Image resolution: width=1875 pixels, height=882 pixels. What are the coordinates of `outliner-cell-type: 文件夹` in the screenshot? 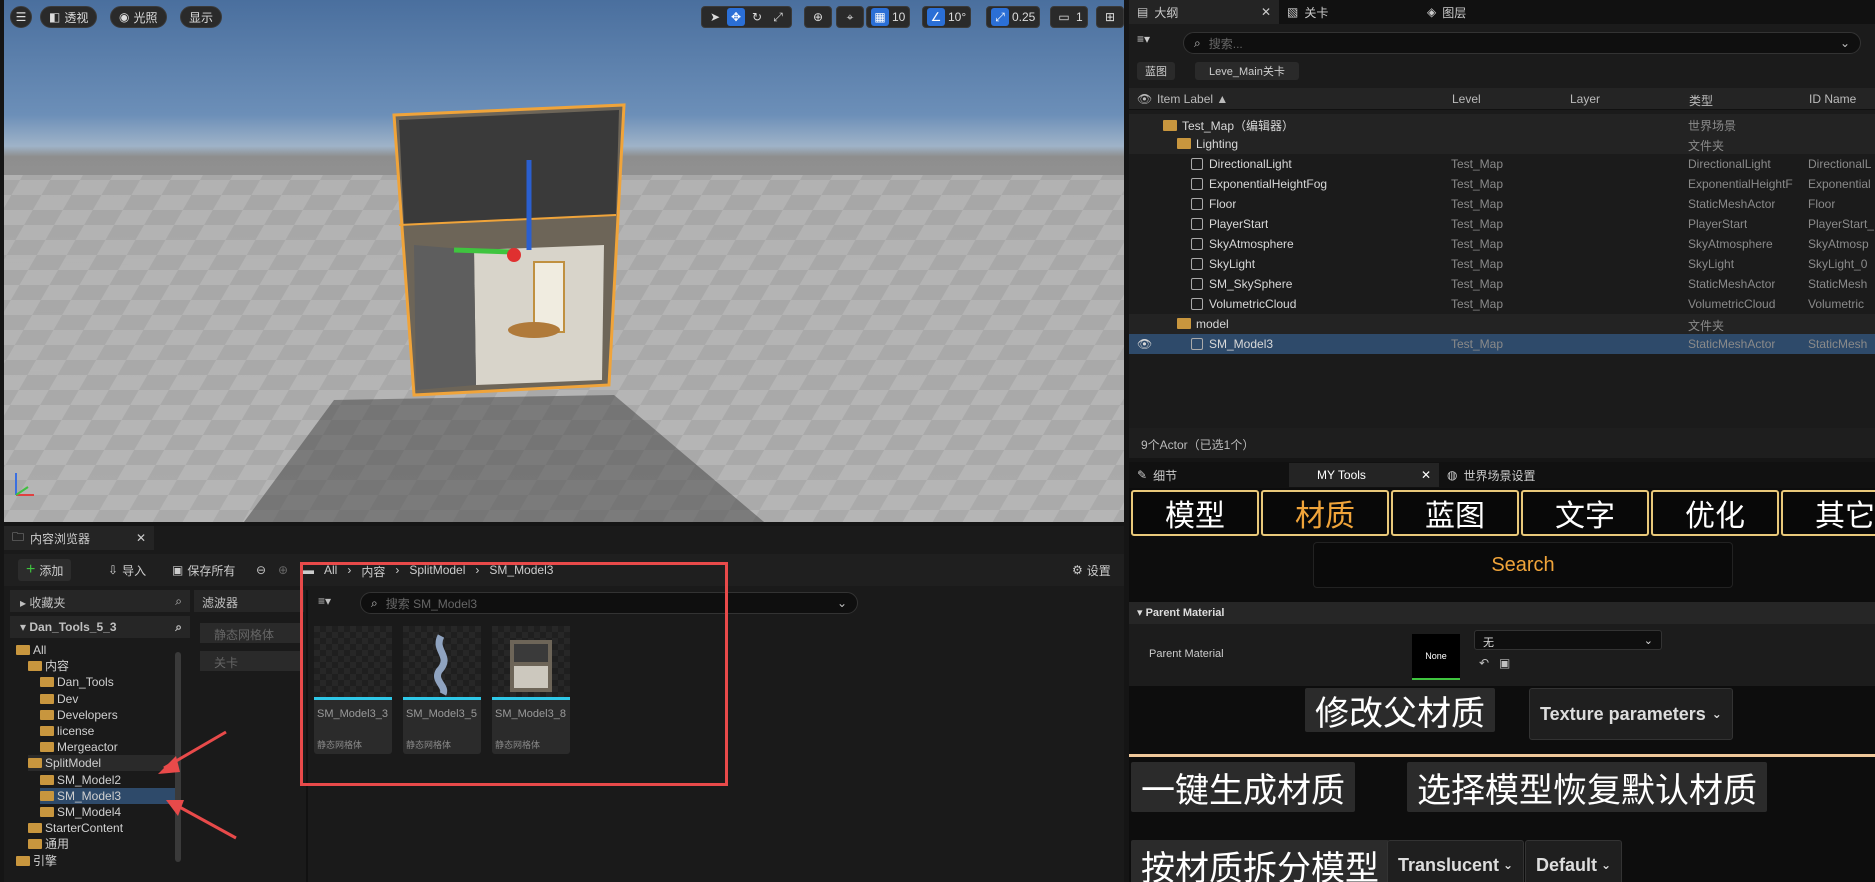 It's located at (1706, 326).